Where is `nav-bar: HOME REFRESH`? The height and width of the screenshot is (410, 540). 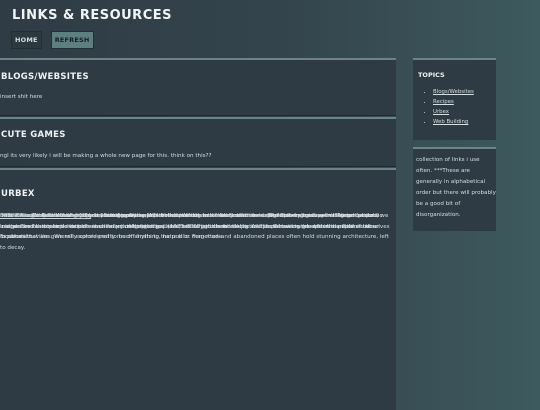 nav-bar: HOME REFRESH is located at coordinates (52, 40).